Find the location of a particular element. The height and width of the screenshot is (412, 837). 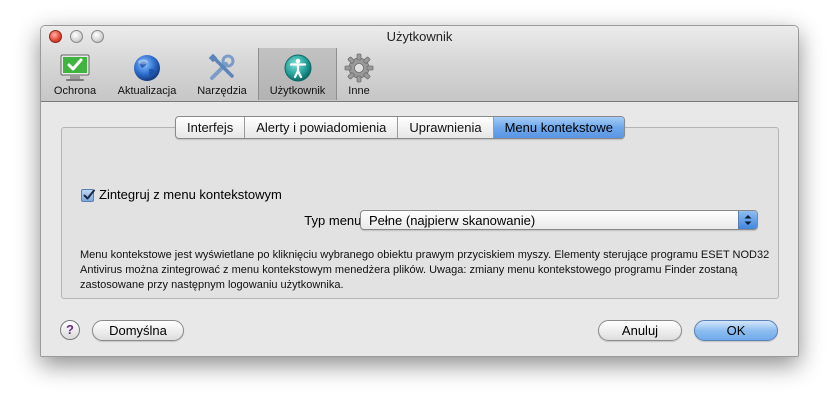

checkmark-icon is located at coordinates (89, 194).